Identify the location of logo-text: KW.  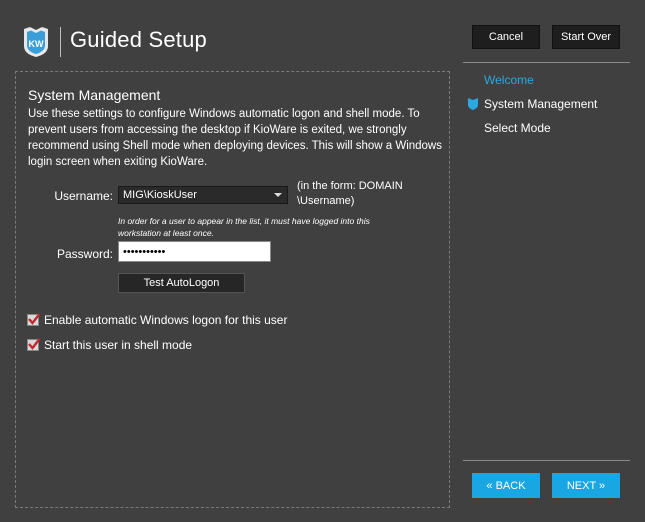
(36, 44).